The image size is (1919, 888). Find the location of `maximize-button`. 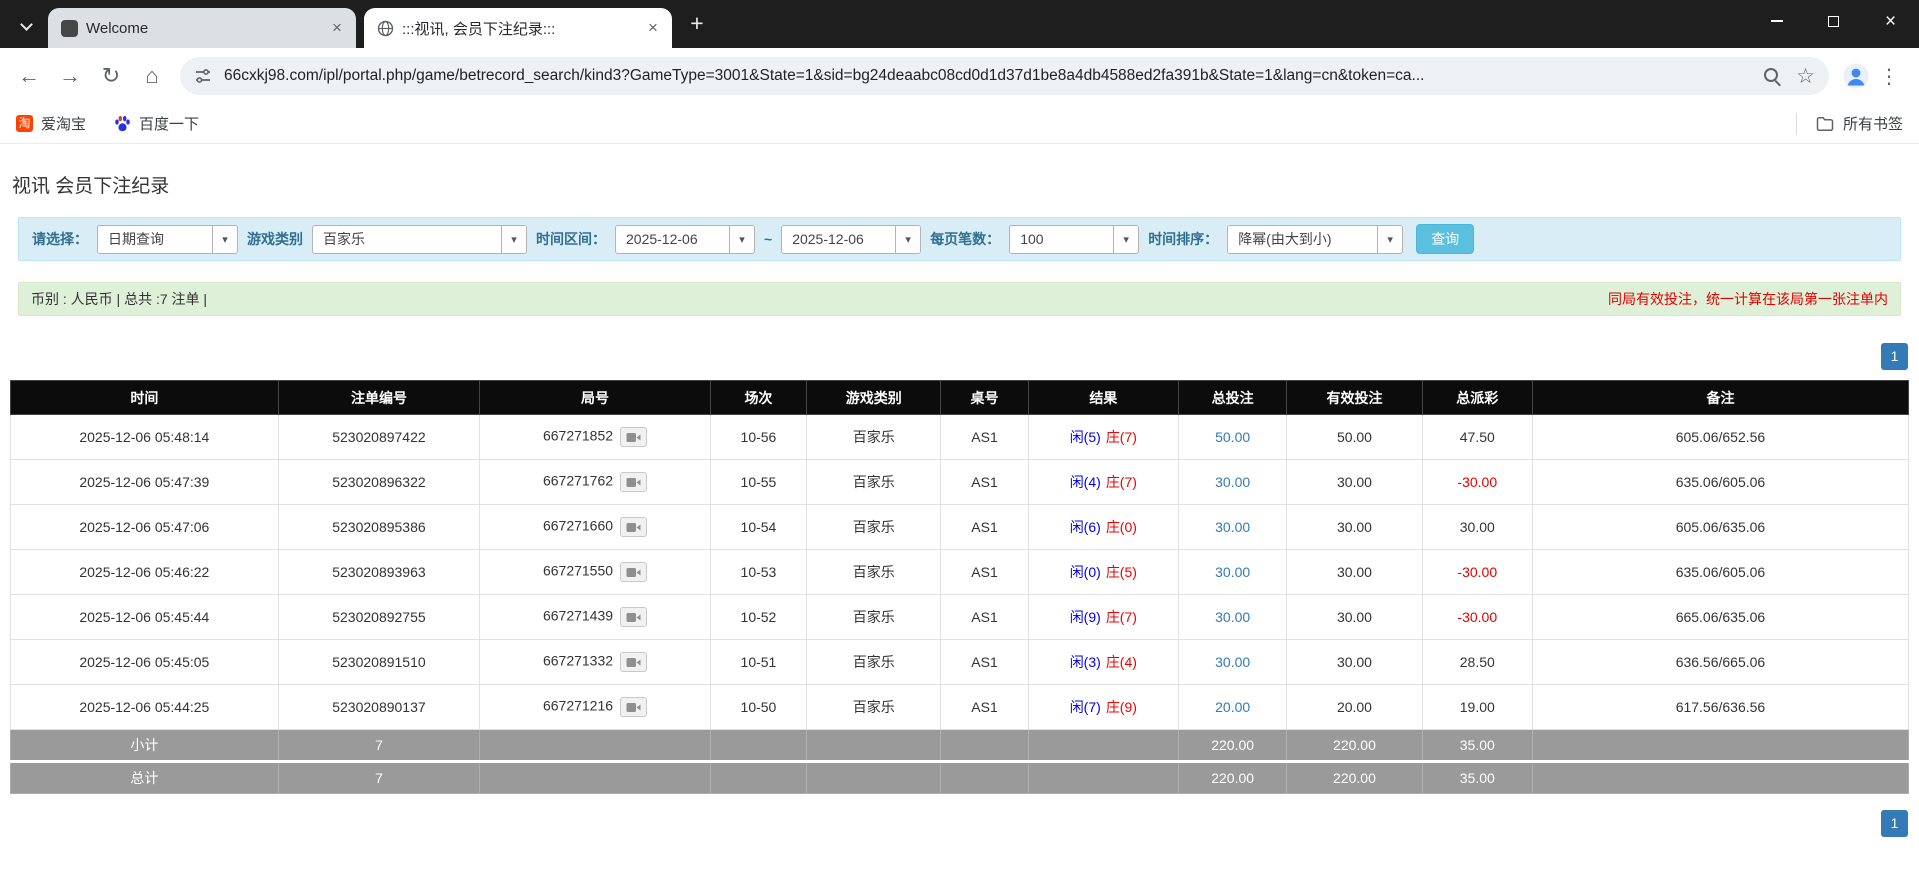

maximize-button is located at coordinates (1833, 21).